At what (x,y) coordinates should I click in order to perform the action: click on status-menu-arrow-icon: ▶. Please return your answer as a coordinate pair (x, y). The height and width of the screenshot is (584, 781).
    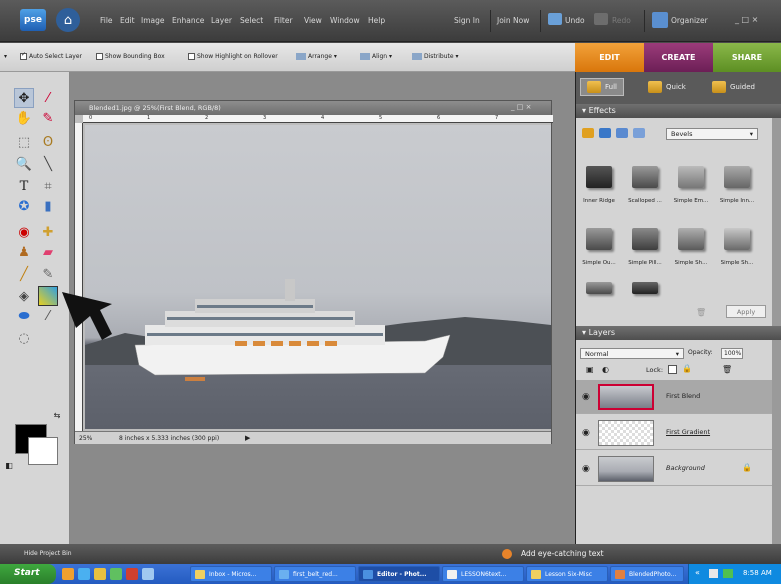
    Looking at the image, I should click on (247, 438).